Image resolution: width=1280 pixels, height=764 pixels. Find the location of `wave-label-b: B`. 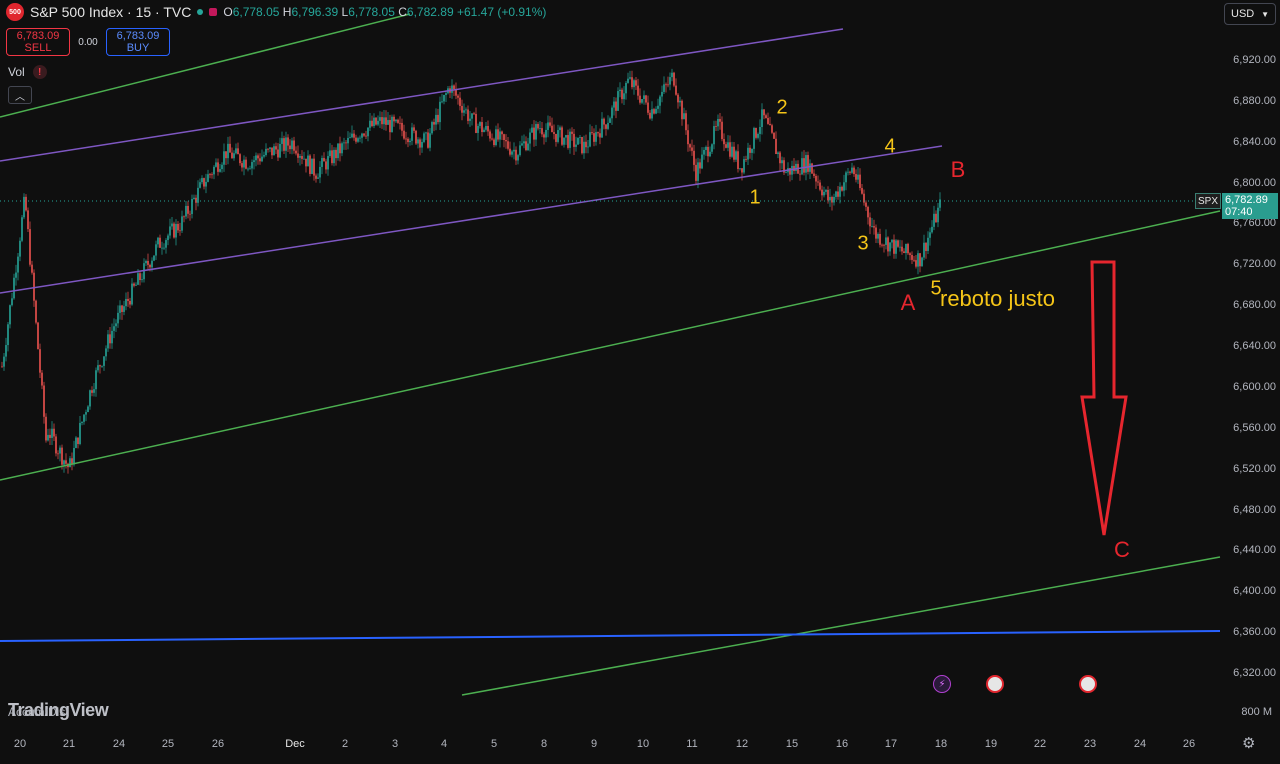

wave-label-b: B is located at coordinates (958, 170).